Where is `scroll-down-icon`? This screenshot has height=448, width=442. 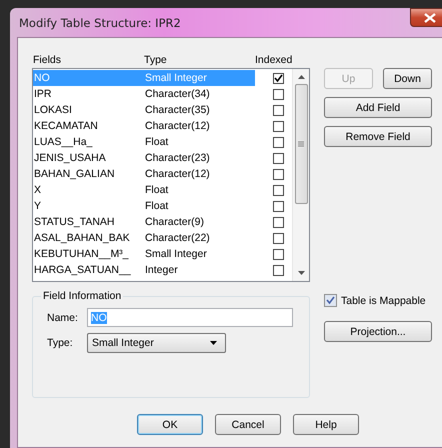
scroll-down-icon is located at coordinates (301, 273).